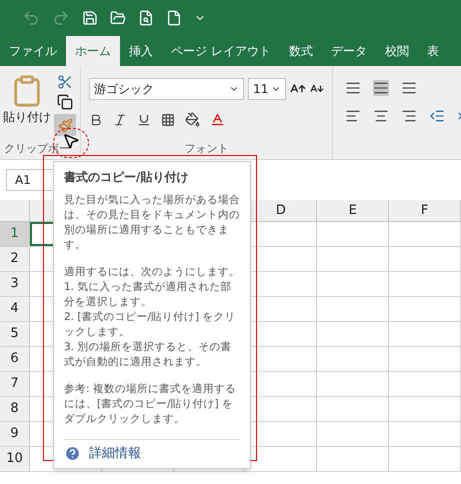 This screenshot has width=461, height=484. Describe the element at coordinates (206, 148) in the screenshot. I see `group-label: フォント` at that location.